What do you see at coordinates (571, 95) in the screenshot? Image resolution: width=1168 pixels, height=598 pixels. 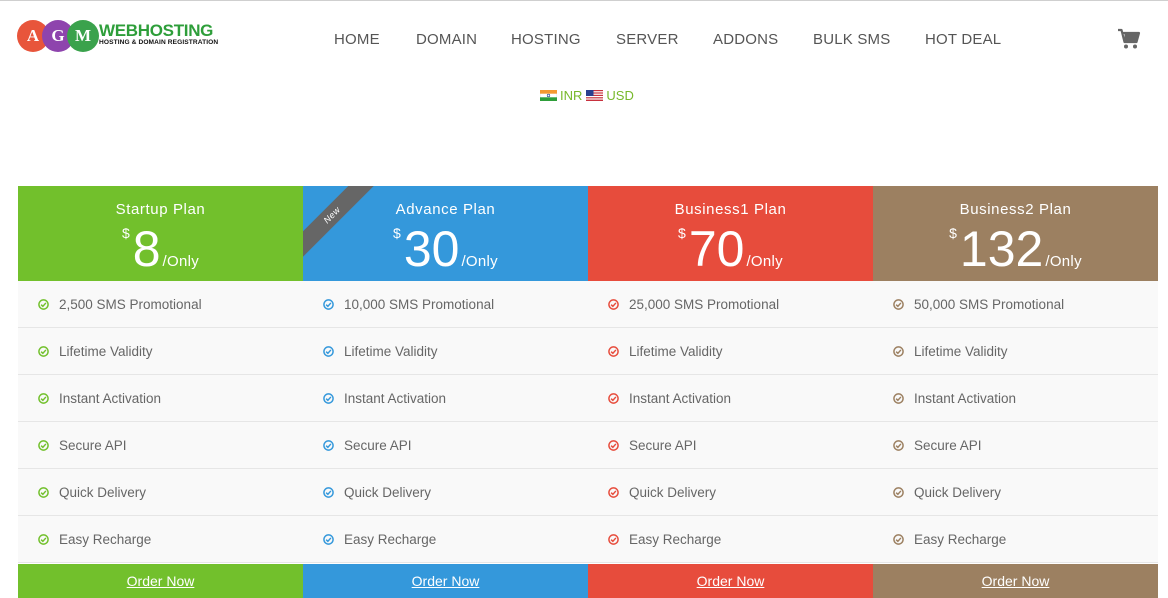 I see `currency-inr: INR` at bounding box center [571, 95].